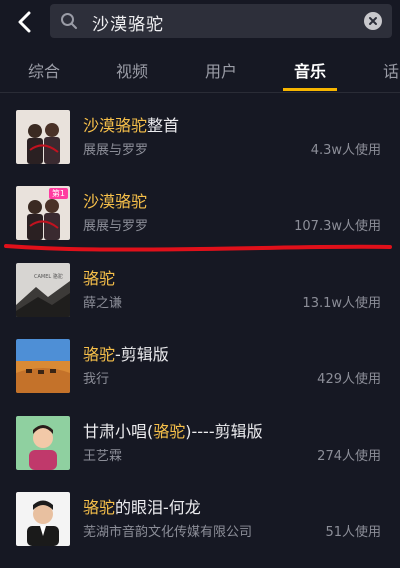 Image resolution: width=400 pixels, height=568 pixels. I want to click on search-input: 沙漠骆驼, so click(128, 22).